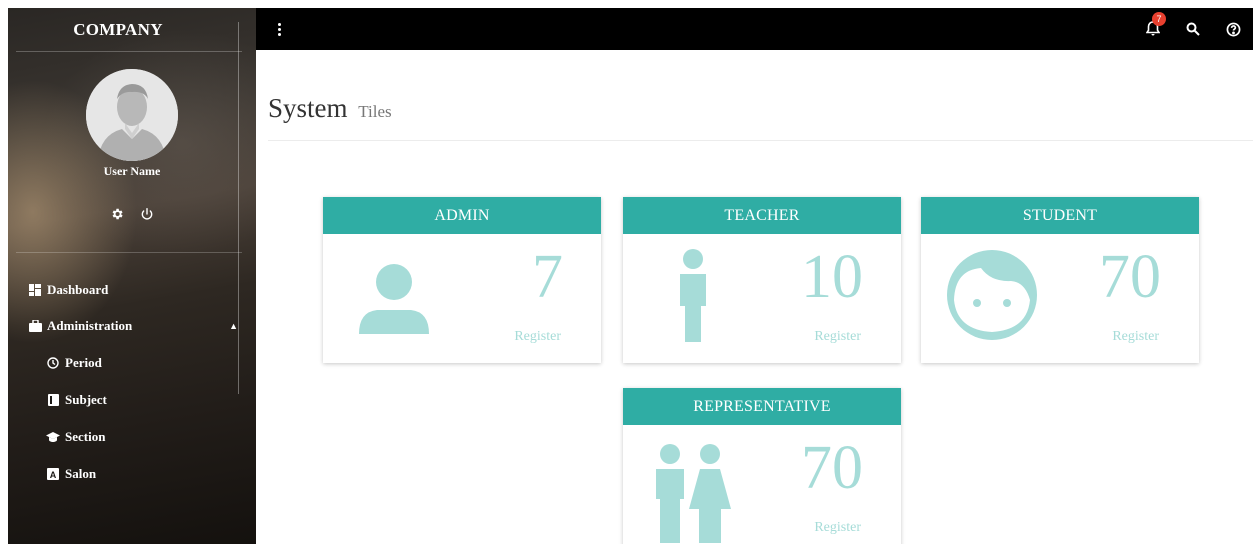 This screenshot has height=544, width=1253. What do you see at coordinates (693, 298) in the screenshot?
I see `standing-person-icon` at bounding box center [693, 298].